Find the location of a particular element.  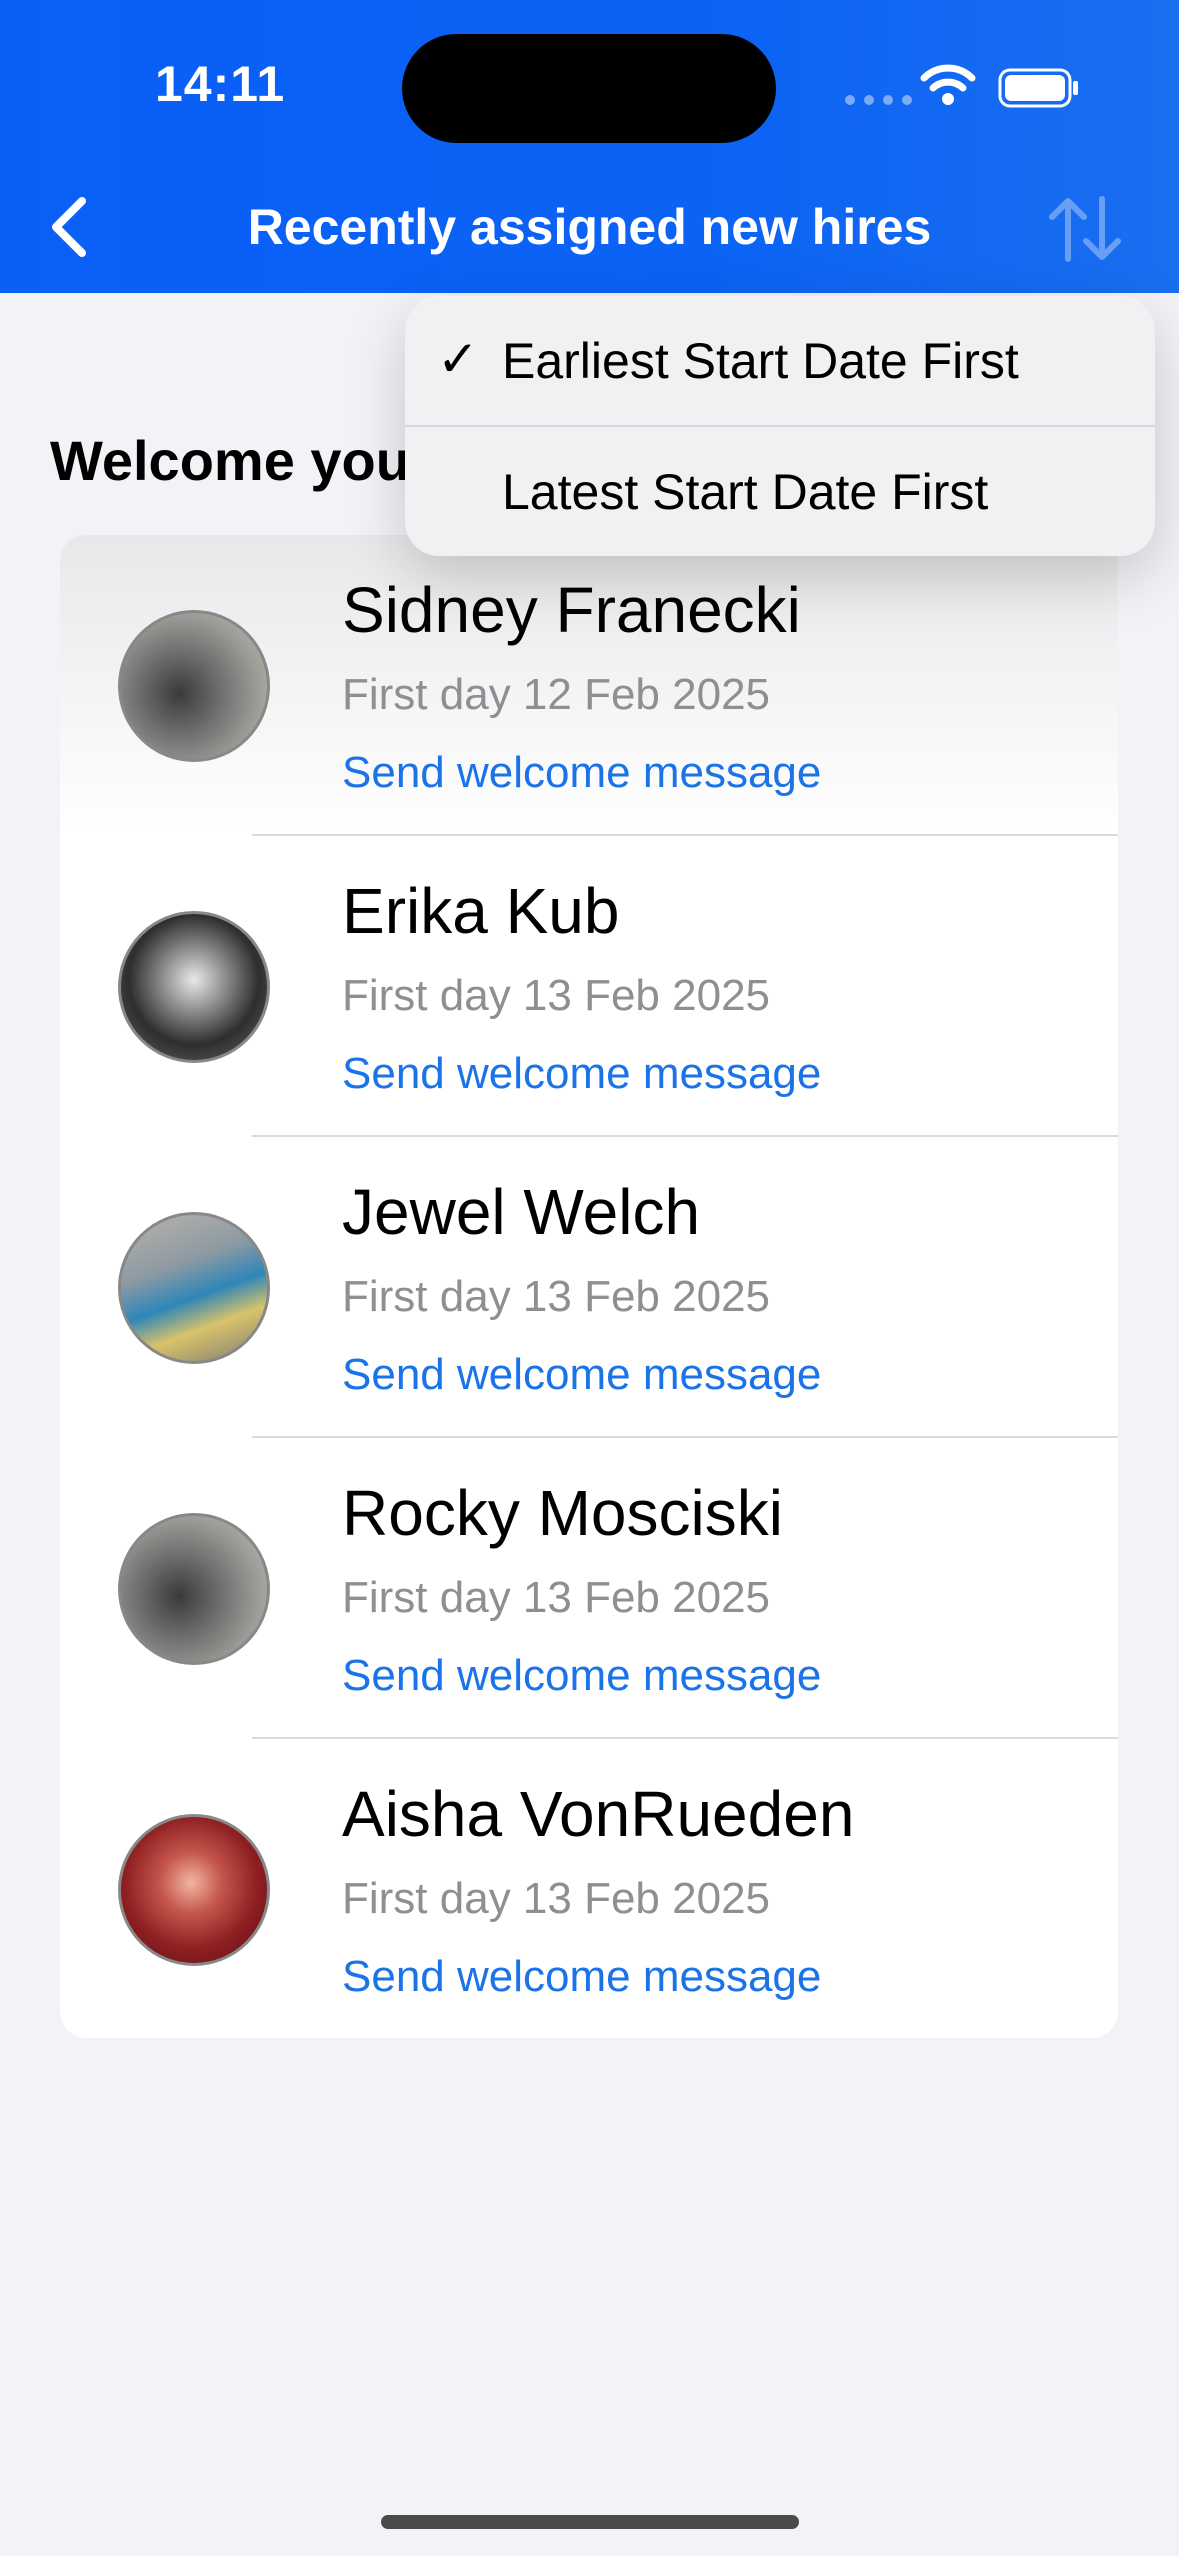

sort-option-latest: Latest Start Date First is located at coordinates (780, 491).